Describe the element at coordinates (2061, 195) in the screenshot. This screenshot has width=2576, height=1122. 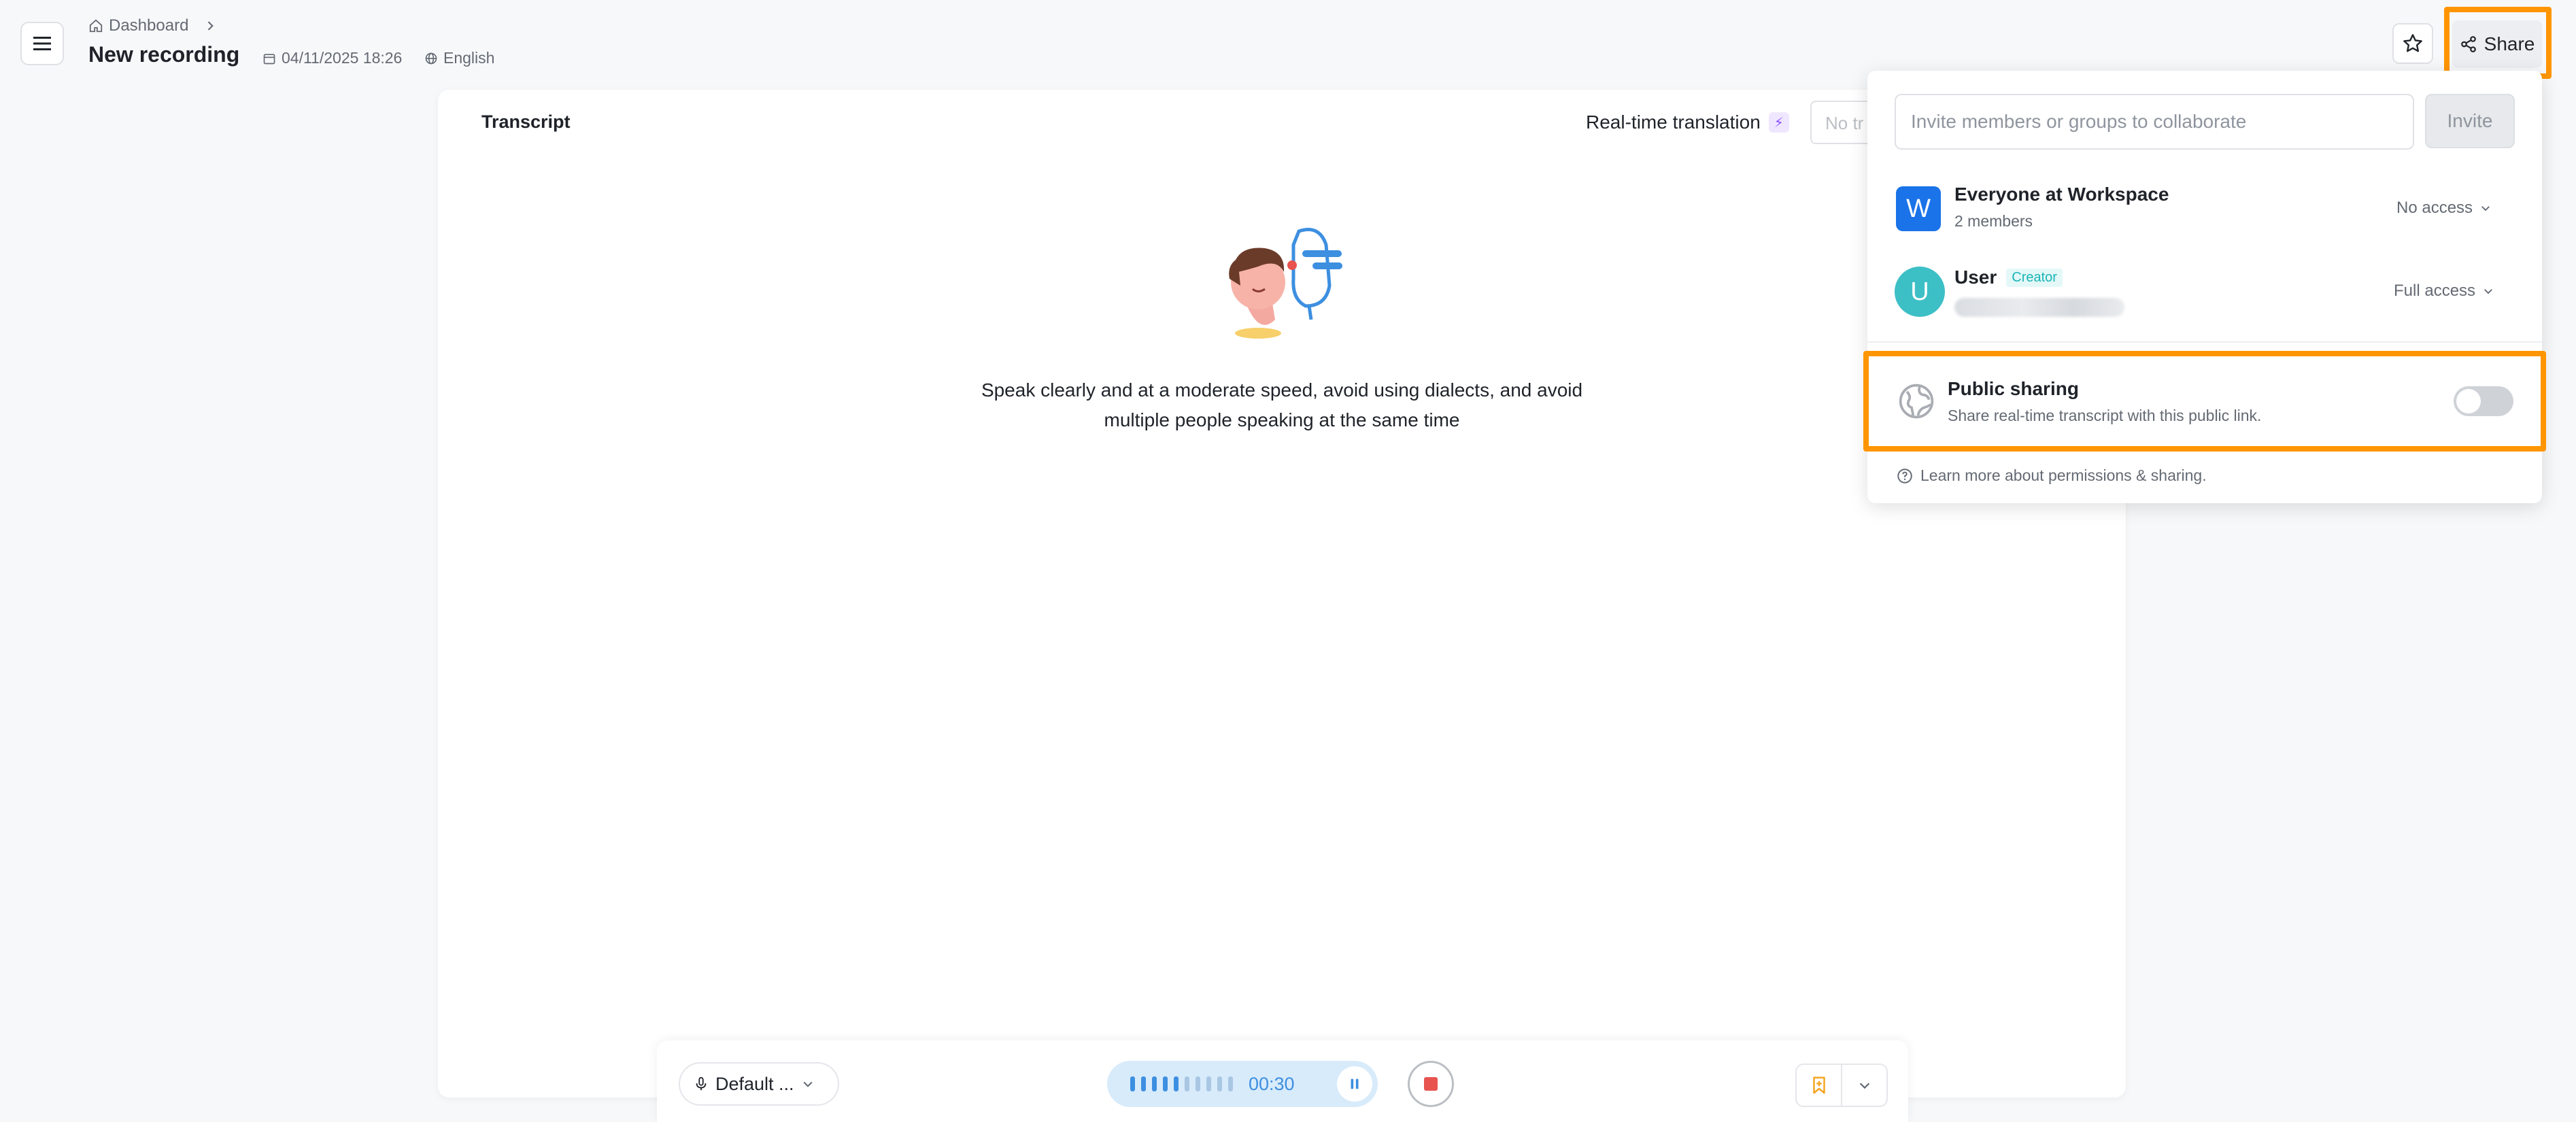
I see `member-name: Everyone at Workspace` at that location.